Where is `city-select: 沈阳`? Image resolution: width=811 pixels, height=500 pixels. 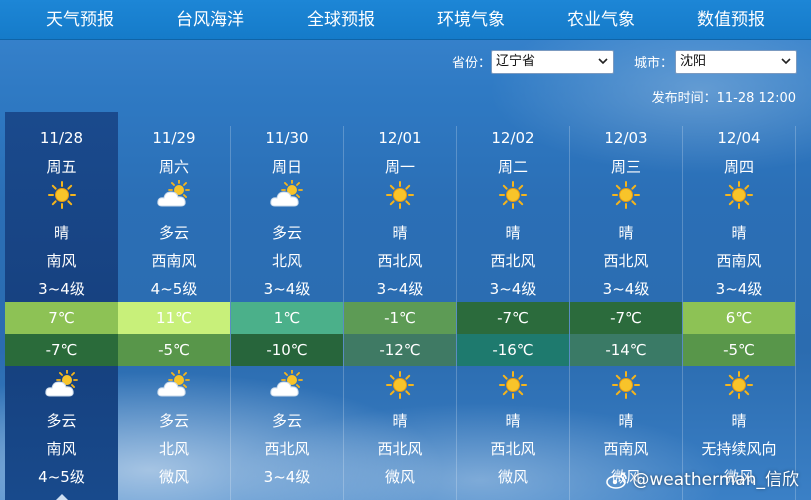
city-select: 沈阳 is located at coordinates (736, 62).